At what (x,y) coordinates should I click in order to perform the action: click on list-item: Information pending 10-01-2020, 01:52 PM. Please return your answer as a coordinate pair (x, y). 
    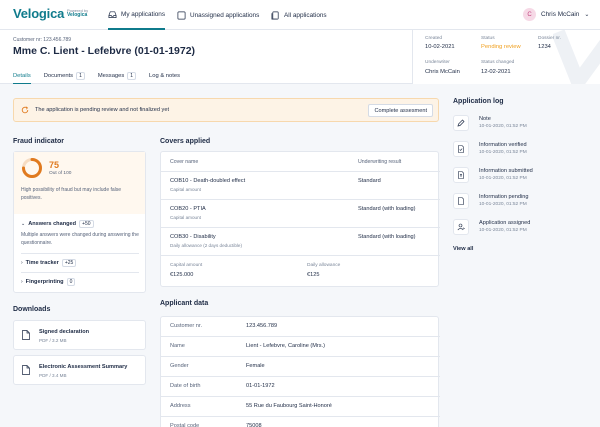
    Looking at the image, I should click on (523, 205).